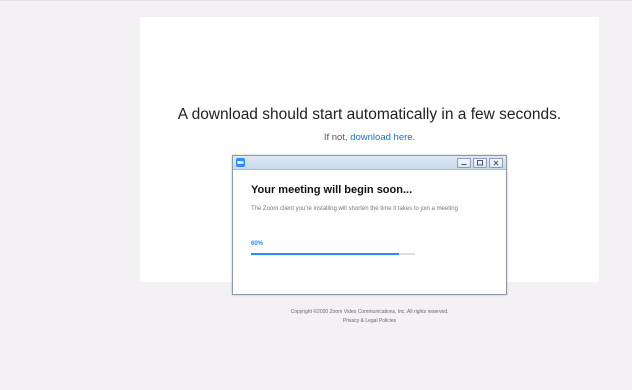 The height and width of the screenshot is (390, 632). Describe the element at coordinates (240, 162) in the screenshot. I see `zoom-camera-icon` at that location.